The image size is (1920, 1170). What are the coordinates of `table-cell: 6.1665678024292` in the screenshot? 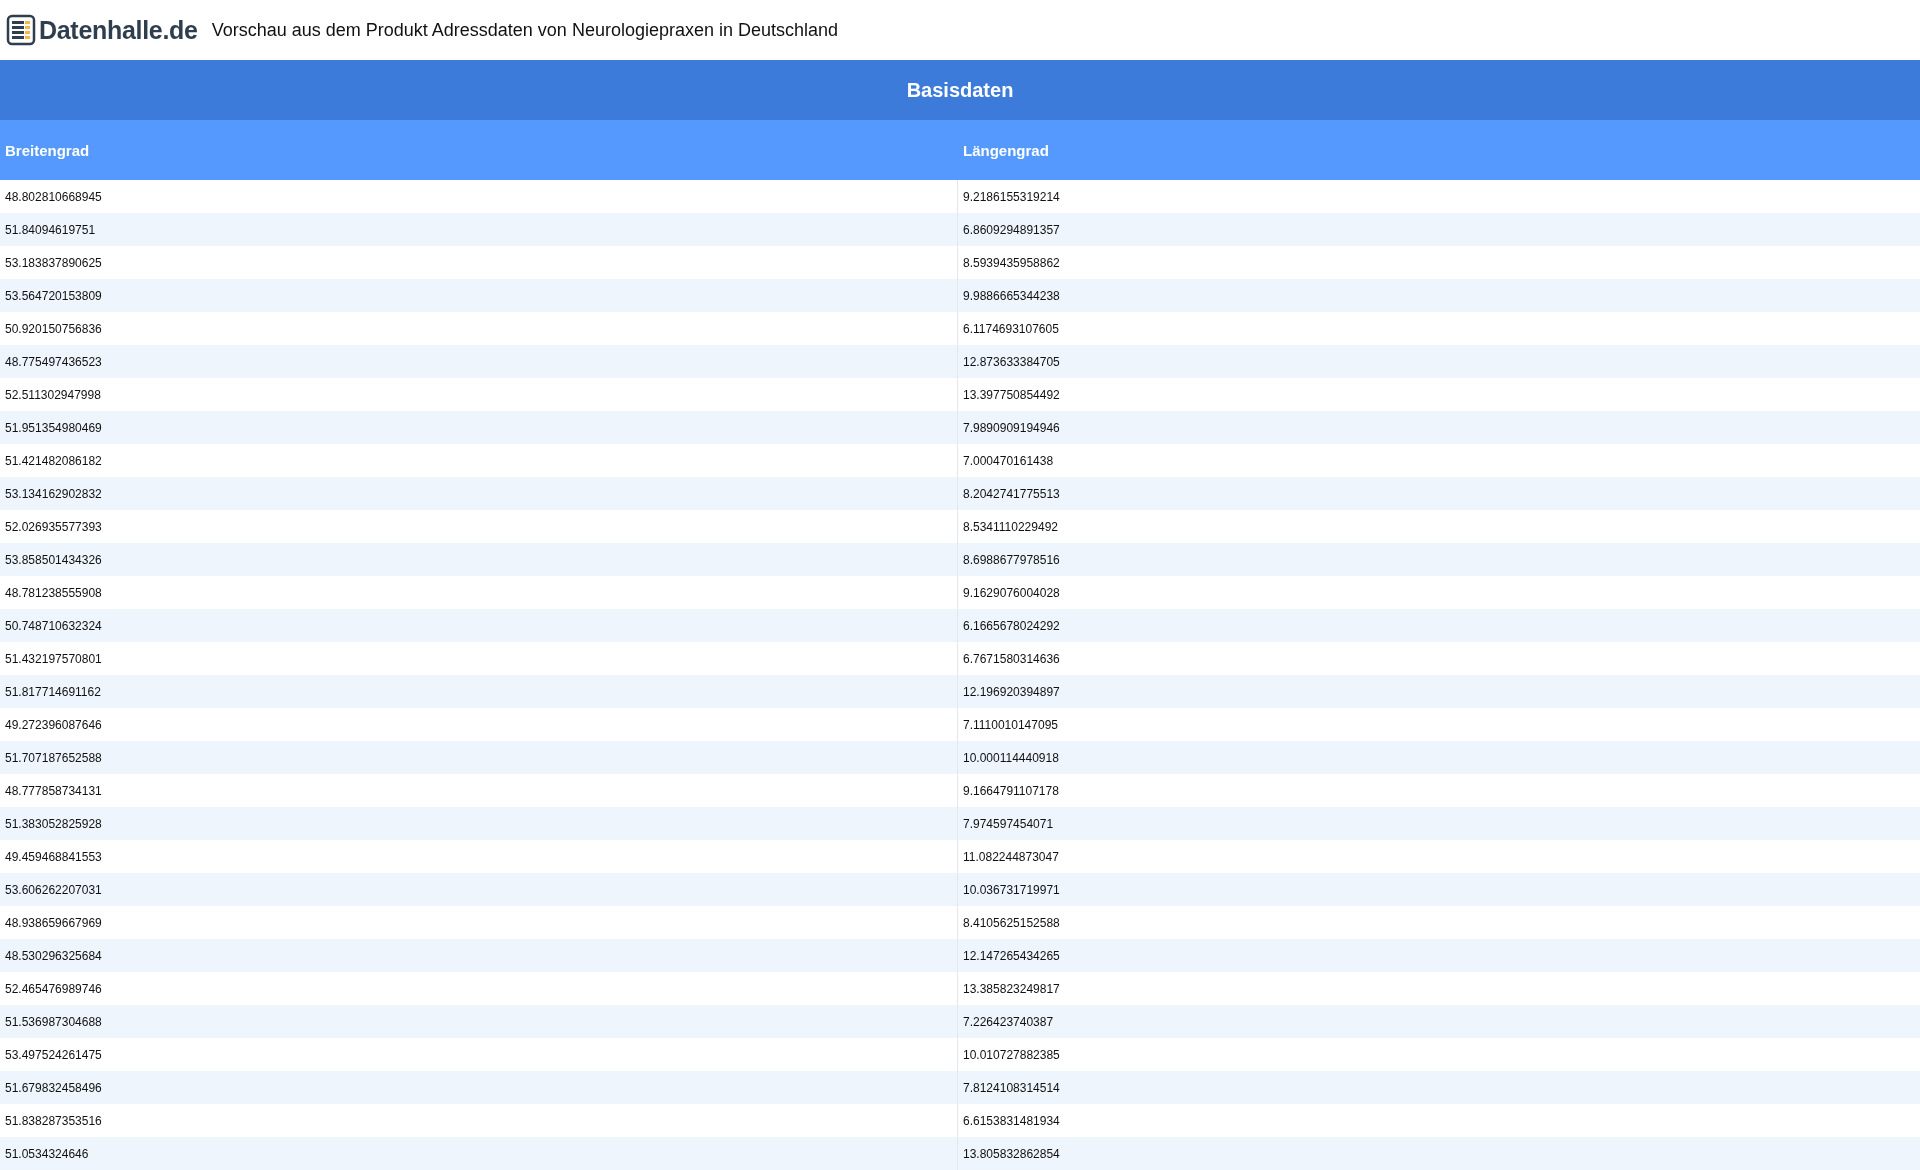 It's located at (1439, 625).